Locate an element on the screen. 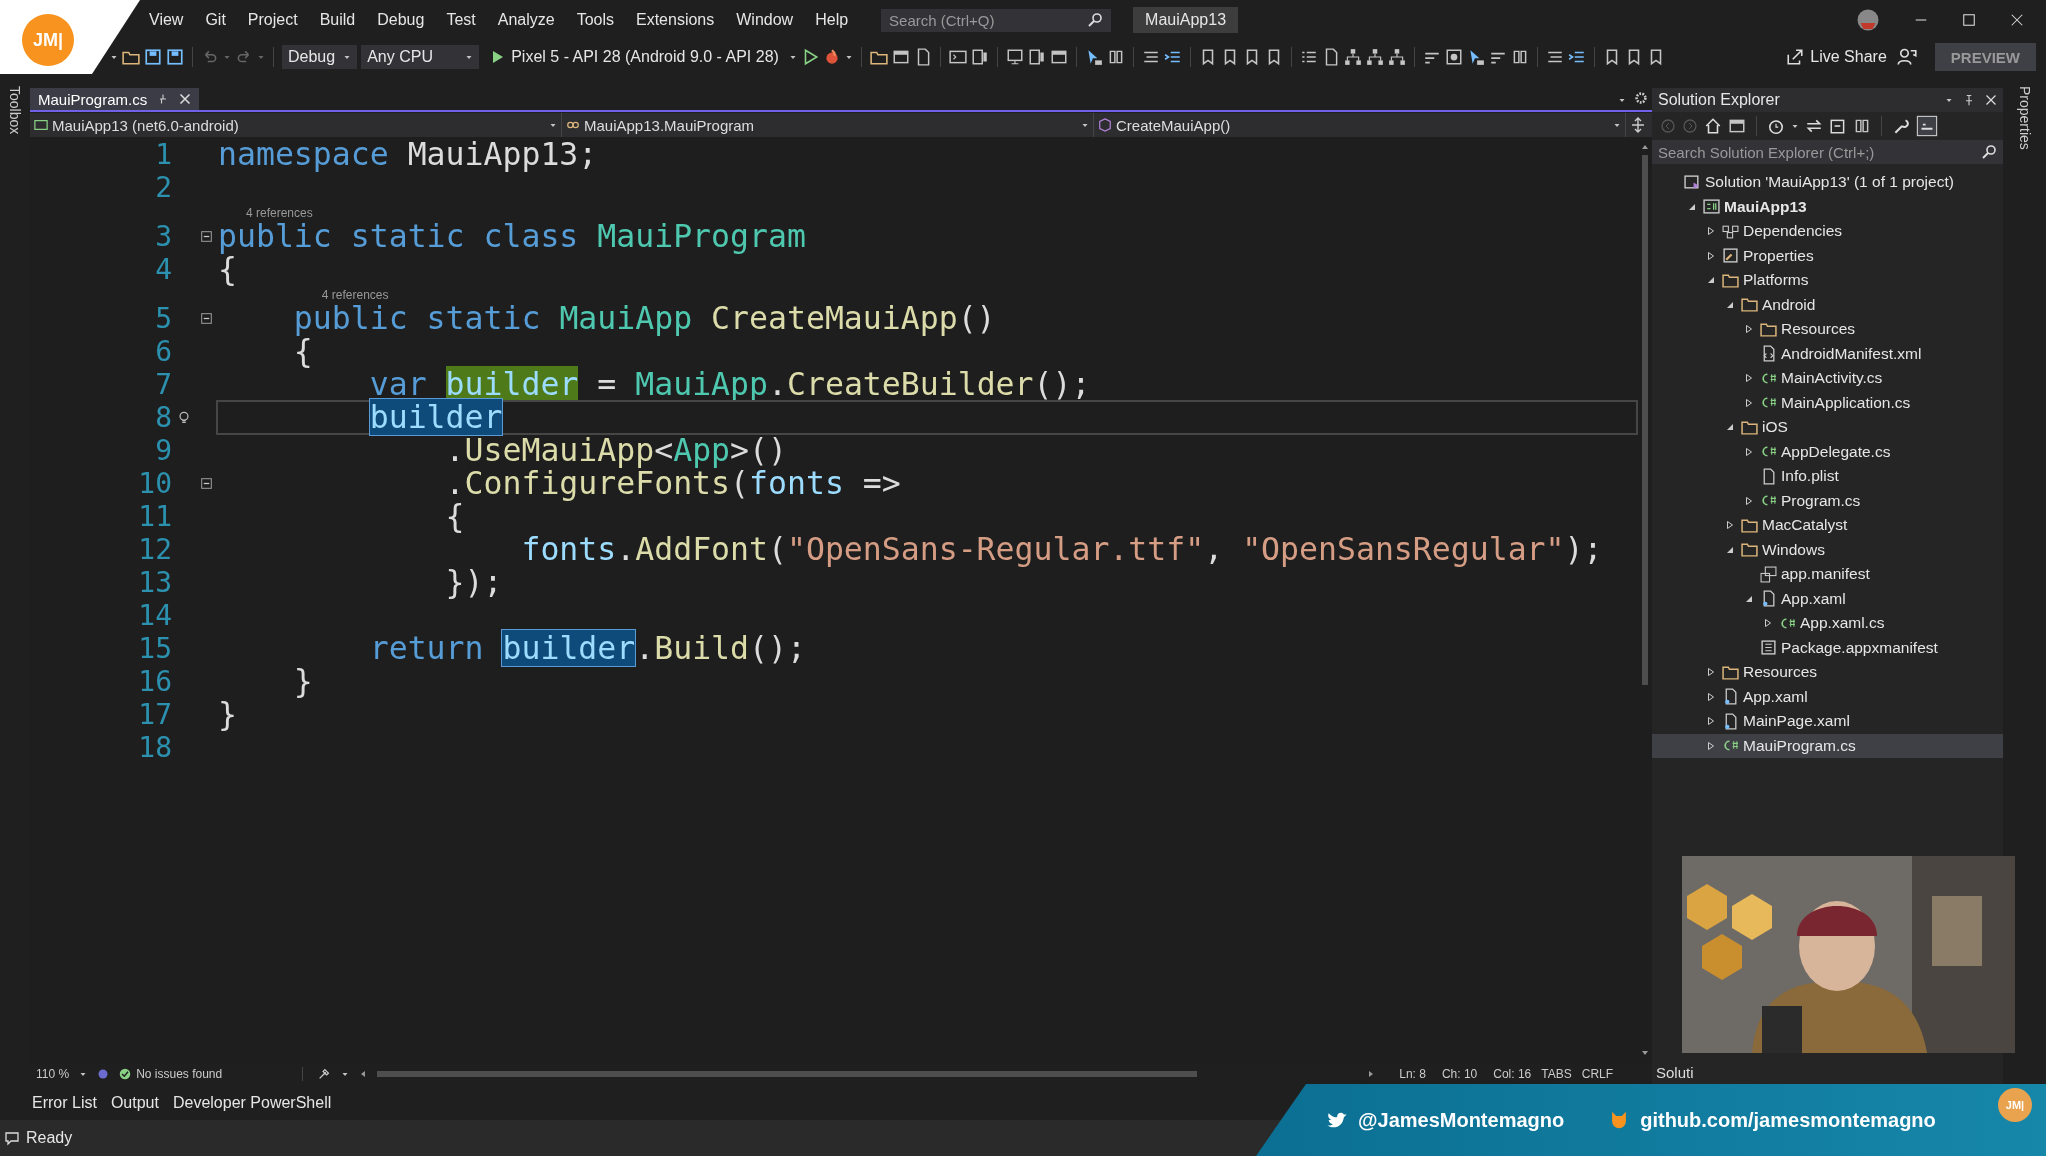 The image size is (2046, 1156). scroll-down-icon is located at coordinates (1645, 1053).